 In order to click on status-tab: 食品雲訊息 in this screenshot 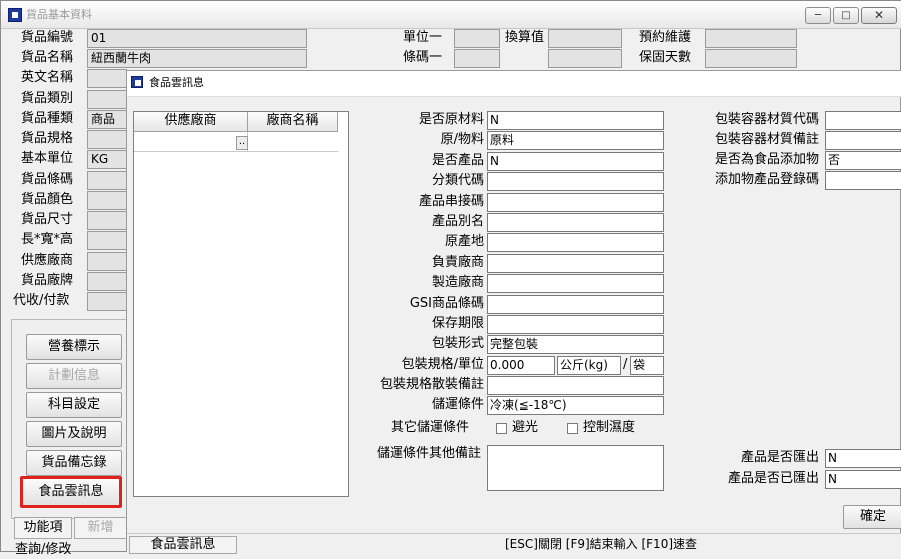, I will do `click(183, 545)`.